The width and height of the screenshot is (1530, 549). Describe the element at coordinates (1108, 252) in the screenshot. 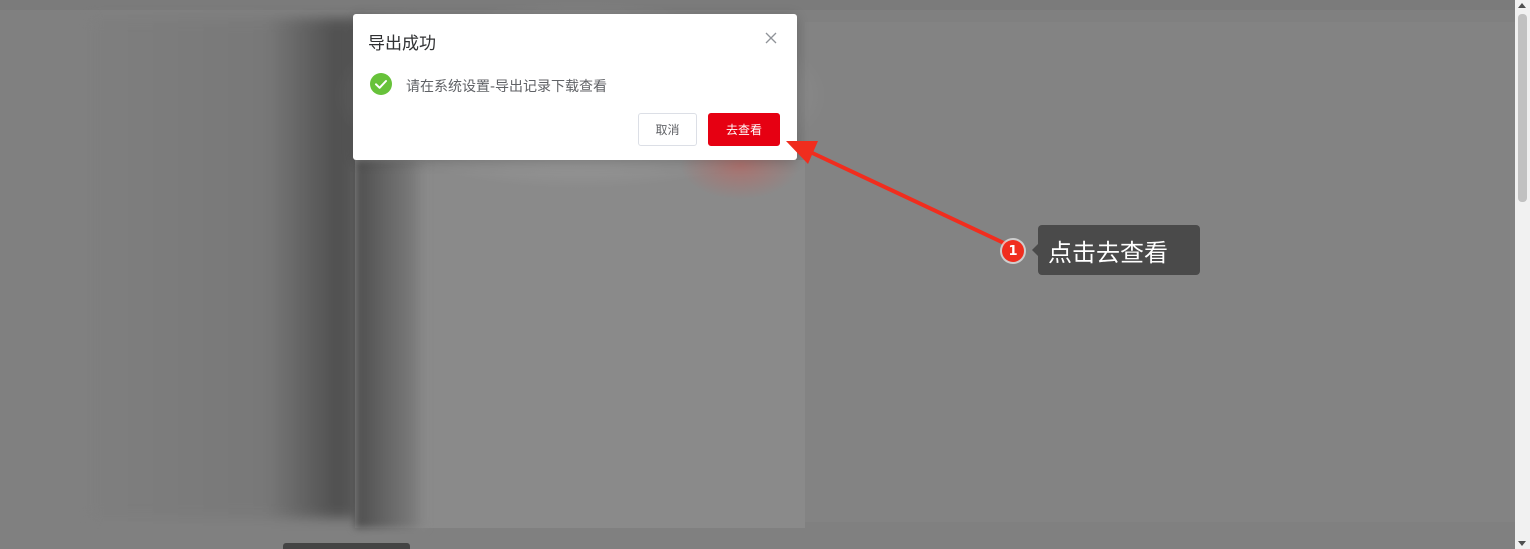

I see `tooltip-text: 点击去查看` at that location.